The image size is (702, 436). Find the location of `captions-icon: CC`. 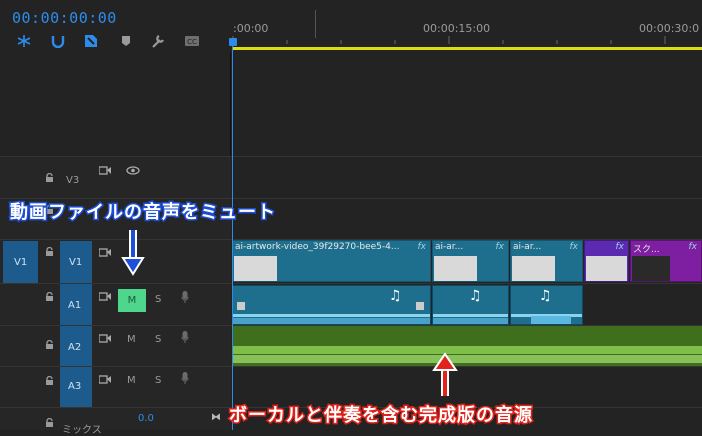

captions-icon: CC is located at coordinates (192, 41).